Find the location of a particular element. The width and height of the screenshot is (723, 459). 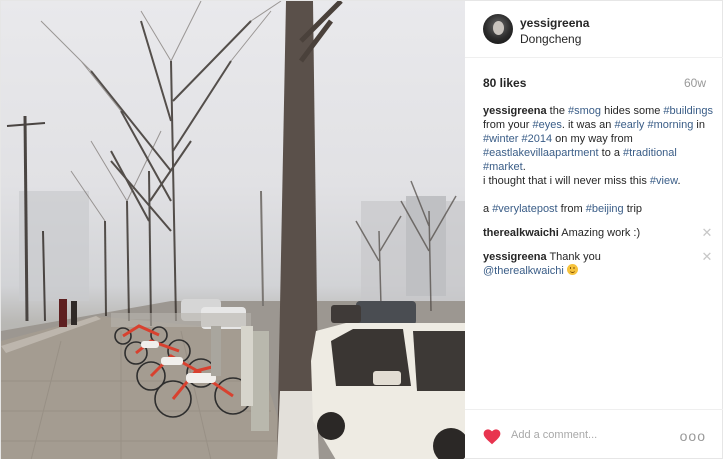

hashtag-link: #smog is located at coordinates (584, 111).